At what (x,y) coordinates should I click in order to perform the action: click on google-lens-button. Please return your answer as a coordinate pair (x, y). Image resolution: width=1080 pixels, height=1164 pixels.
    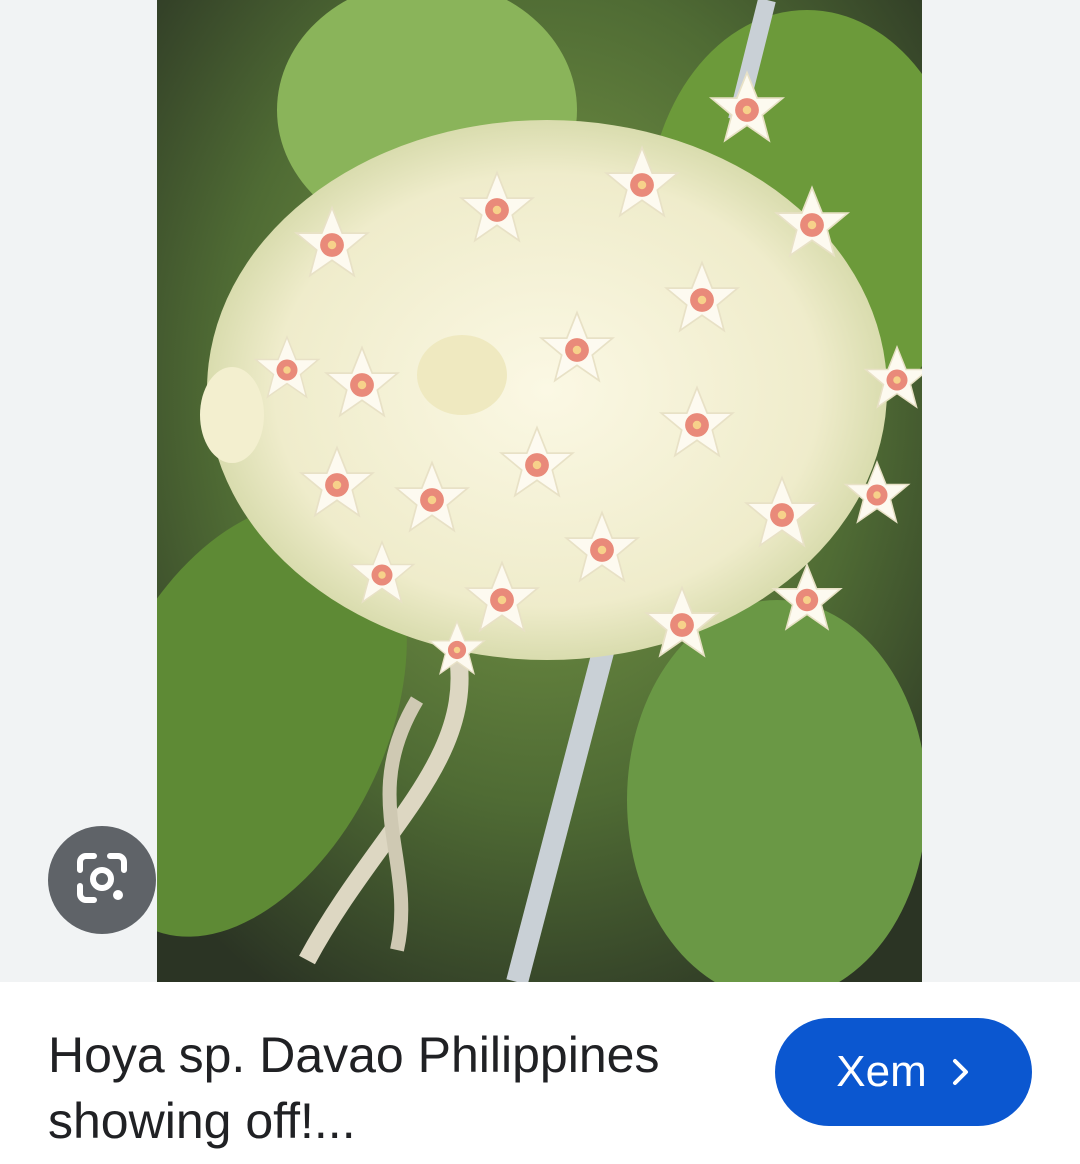
    Looking at the image, I should click on (102, 880).